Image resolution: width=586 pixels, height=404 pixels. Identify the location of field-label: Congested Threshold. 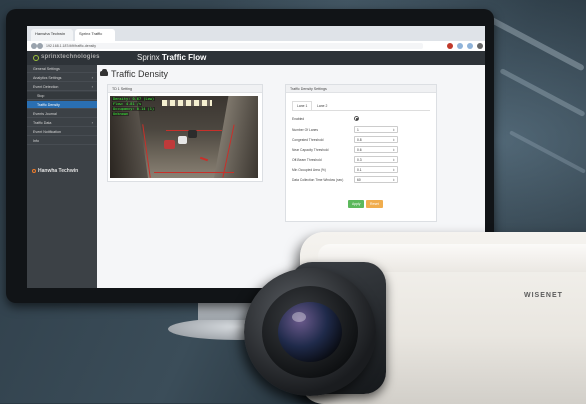
(308, 140).